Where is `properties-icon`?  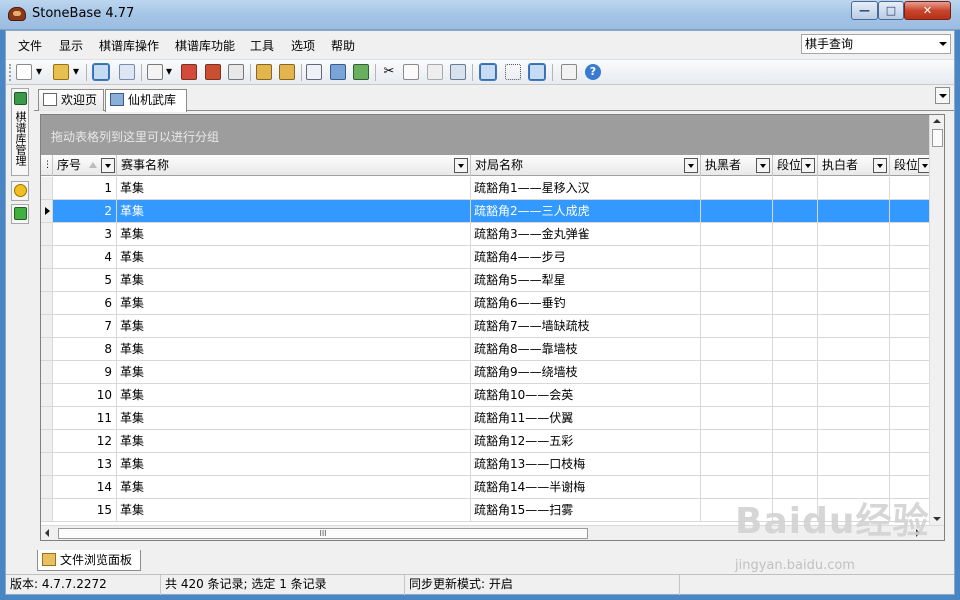
properties-icon is located at coordinates (314, 72).